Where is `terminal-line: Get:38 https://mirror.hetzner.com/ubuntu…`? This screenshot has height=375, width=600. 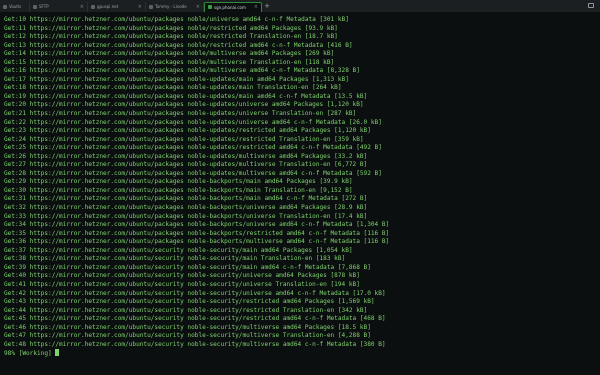 terminal-line: Get:38 https://mirror.hetzner.com/ubuntu… is located at coordinates (175, 259).